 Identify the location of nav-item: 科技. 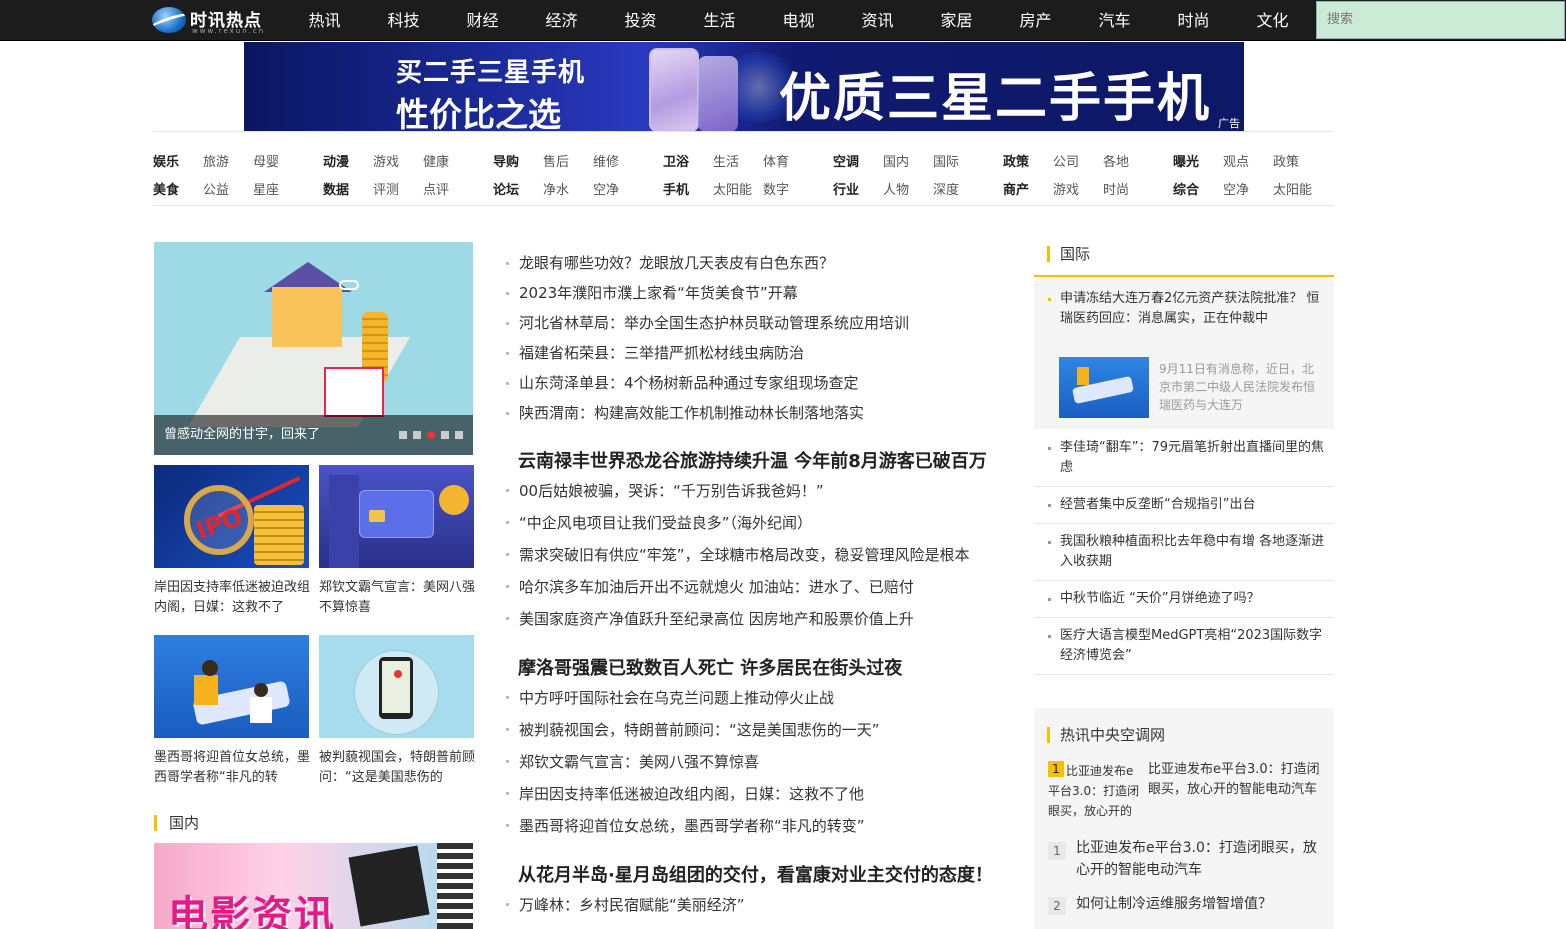
(403, 20).